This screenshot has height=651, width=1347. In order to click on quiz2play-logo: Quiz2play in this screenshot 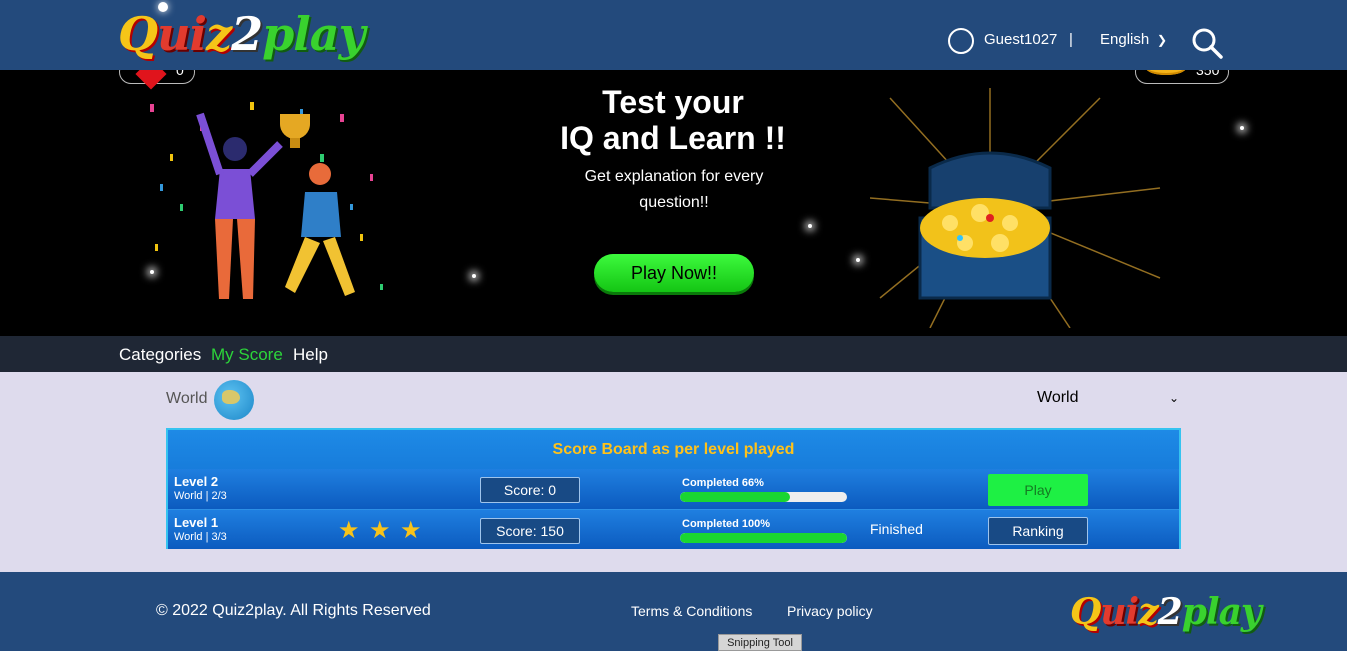, I will do `click(241, 33)`.